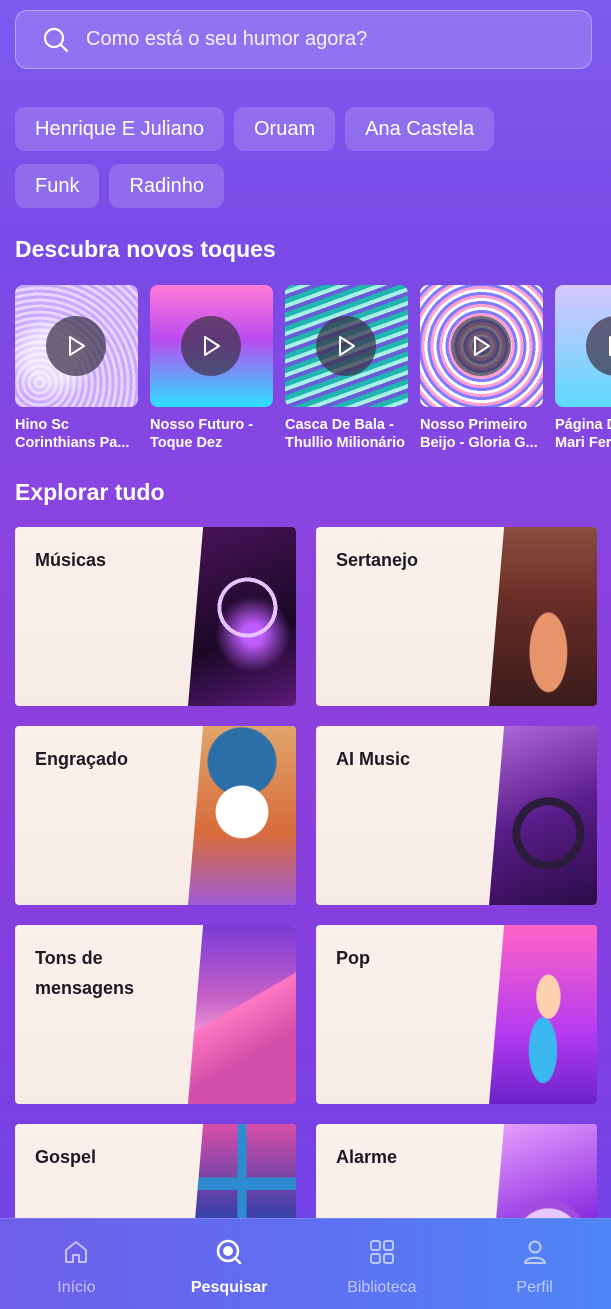 The image size is (611, 1309). What do you see at coordinates (543, 1014) in the screenshot?
I see `guitarist-image` at bounding box center [543, 1014].